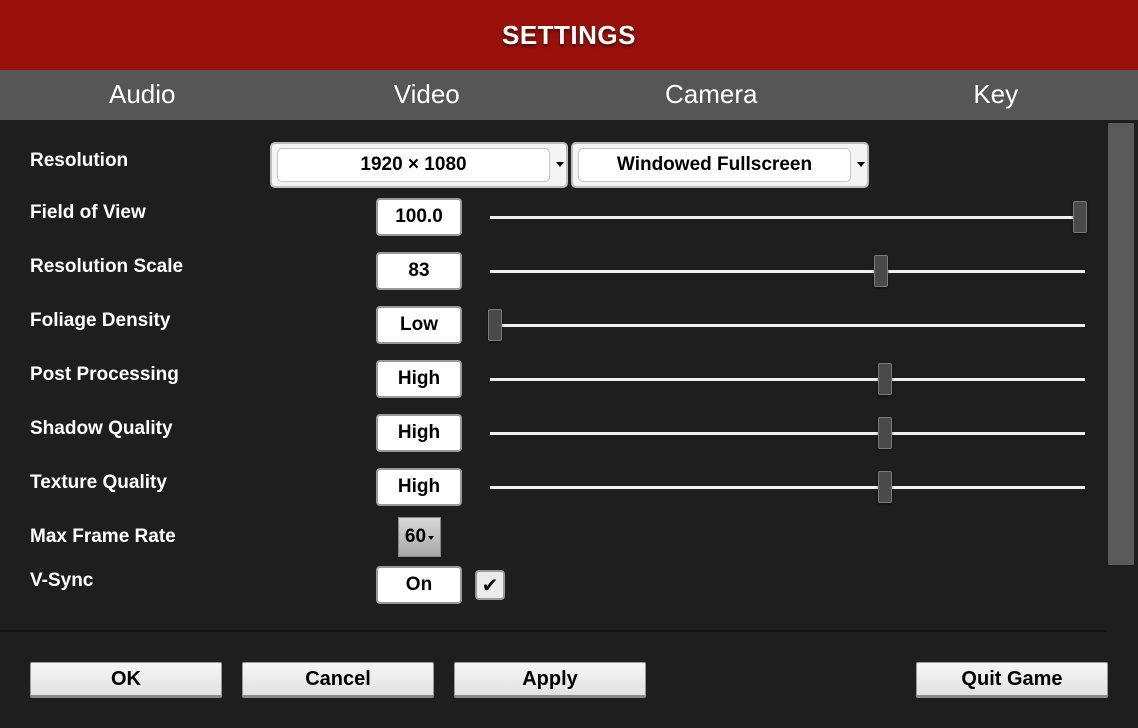  I want to click on shadow-quality-label: Shadow Quality, so click(101, 428).